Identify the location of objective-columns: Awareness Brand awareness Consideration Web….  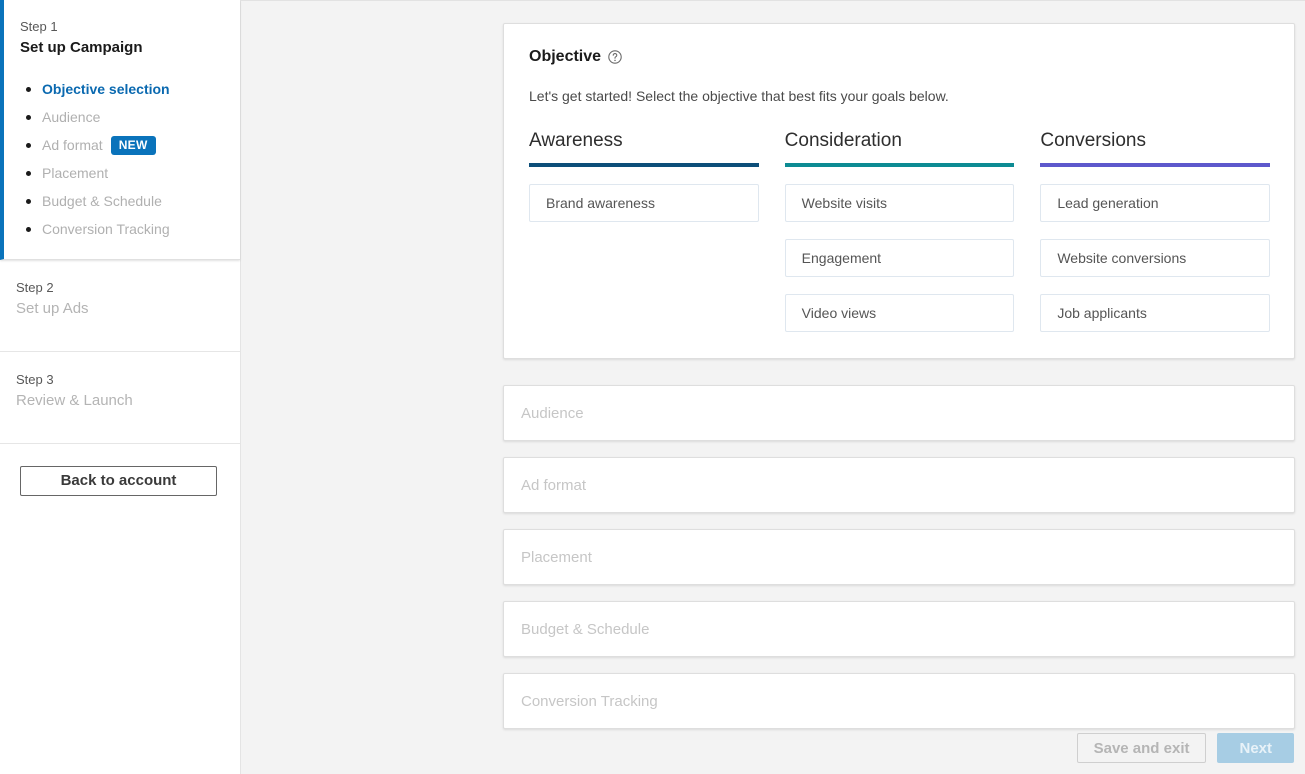
(900, 230).